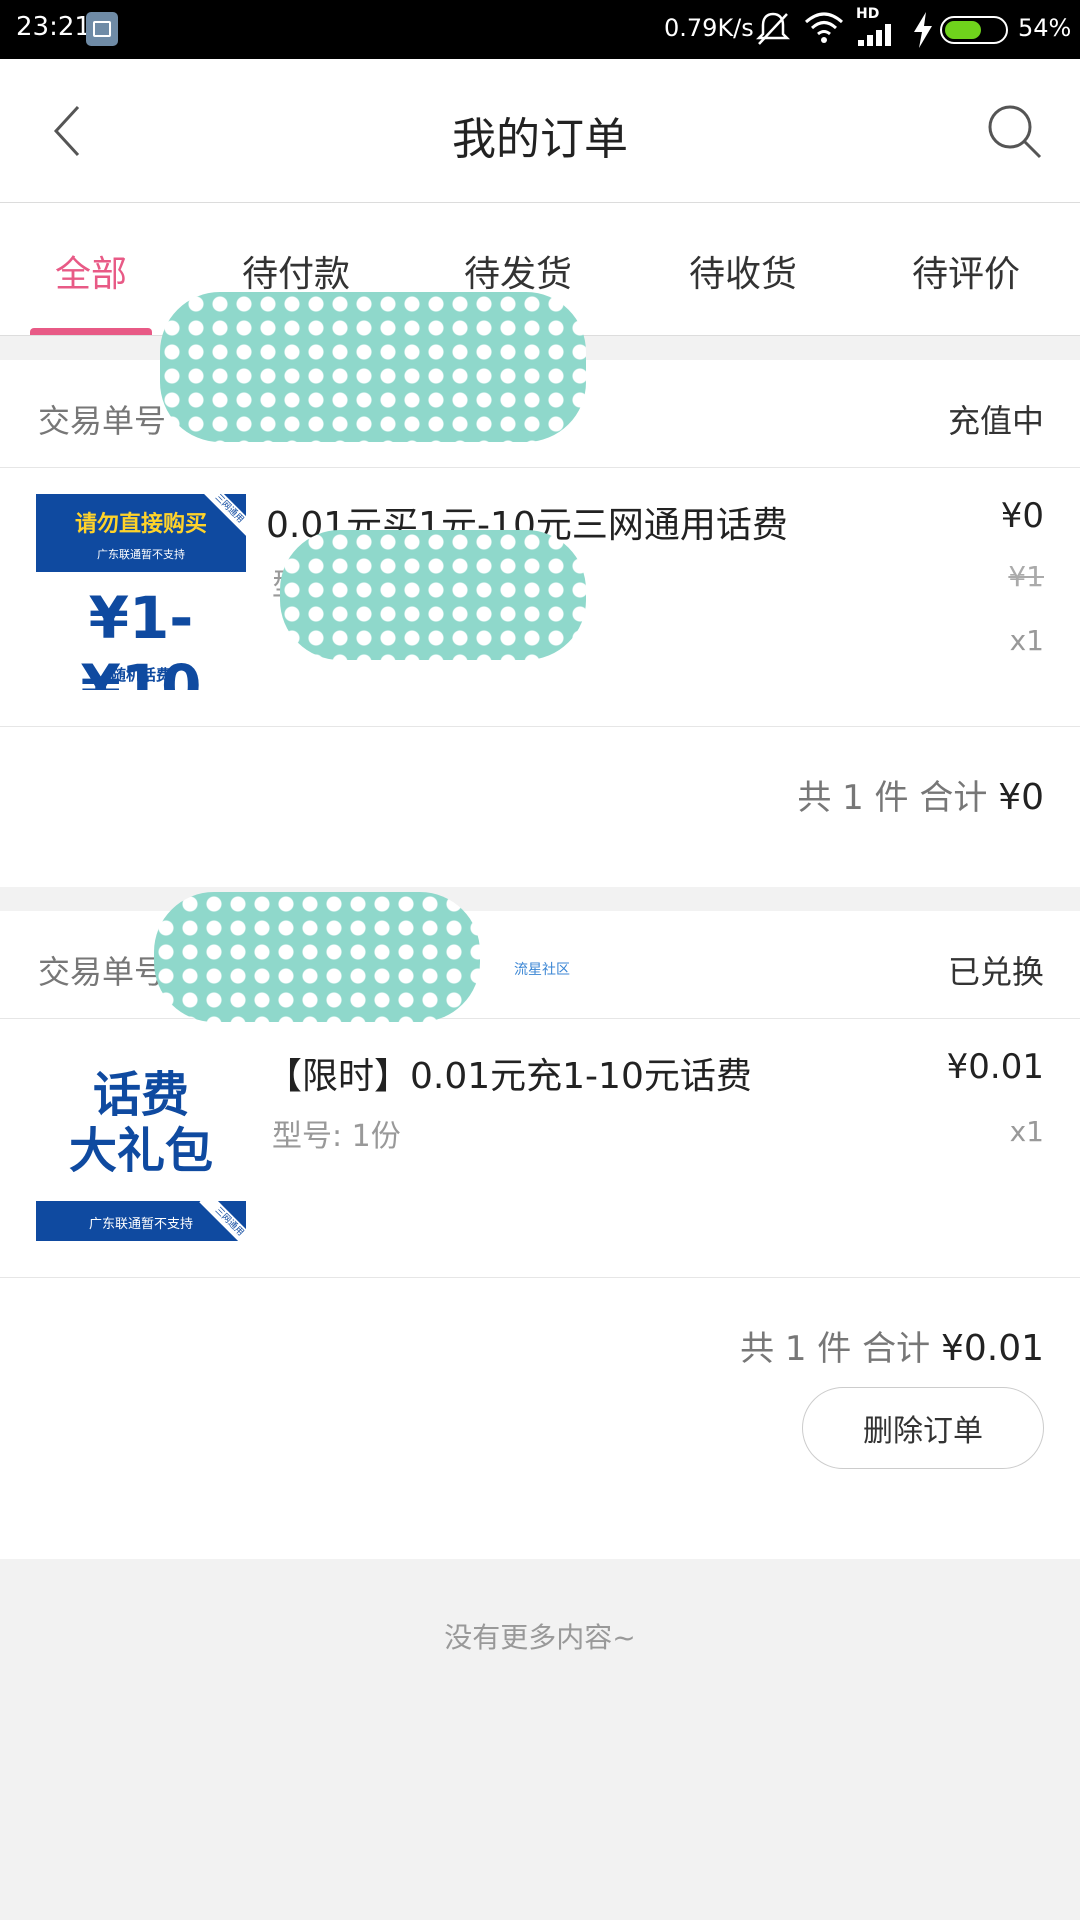 The height and width of the screenshot is (1920, 1080). I want to click on product-thumbnail: 请勿直接购买 广东联通暂不支持 三网通用 ¥1-¥10 随机话费, so click(141, 592).